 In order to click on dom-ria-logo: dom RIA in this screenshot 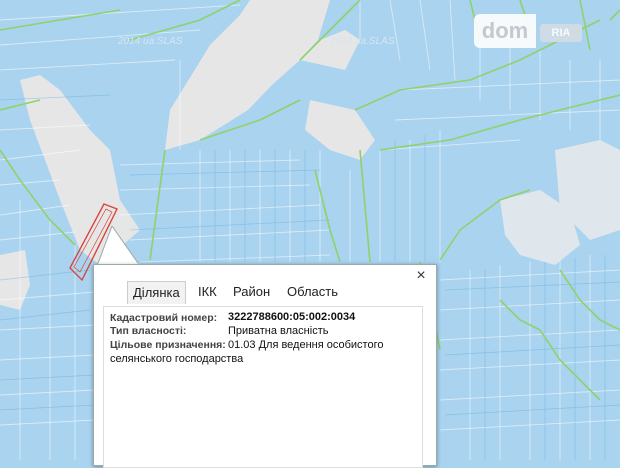, I will do `click(544, 32)`.